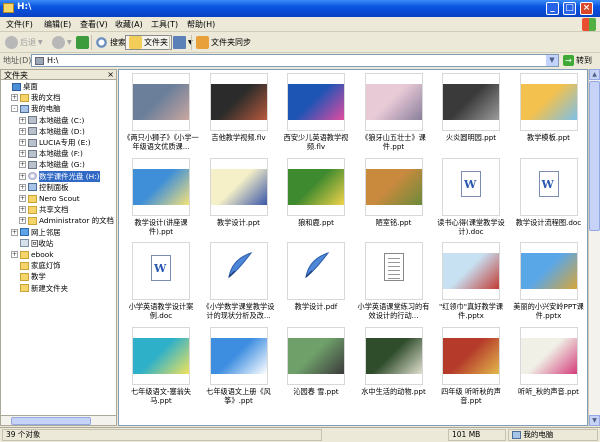 The height and width of the screenshot is (442, 600). Describe the element at coordinates (66, 220) in the screenshot. I see `tree-item: + Administrator 的文档` at that location.